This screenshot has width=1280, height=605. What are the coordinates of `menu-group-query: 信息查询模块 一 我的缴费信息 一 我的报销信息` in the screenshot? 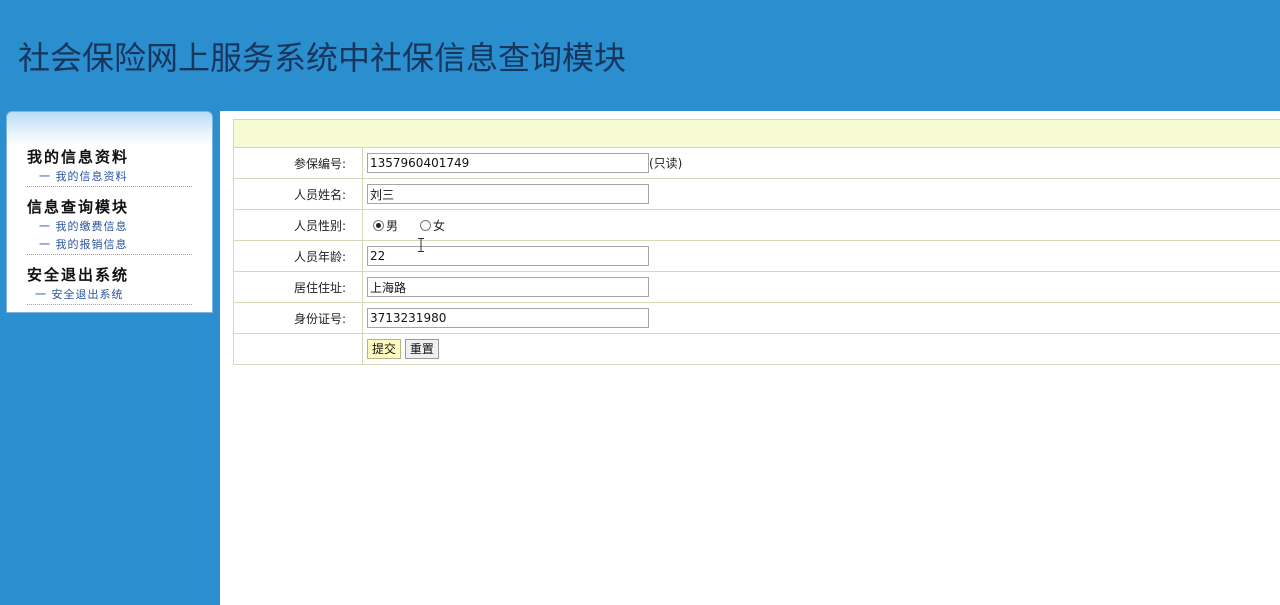 It's located at (109, 225).